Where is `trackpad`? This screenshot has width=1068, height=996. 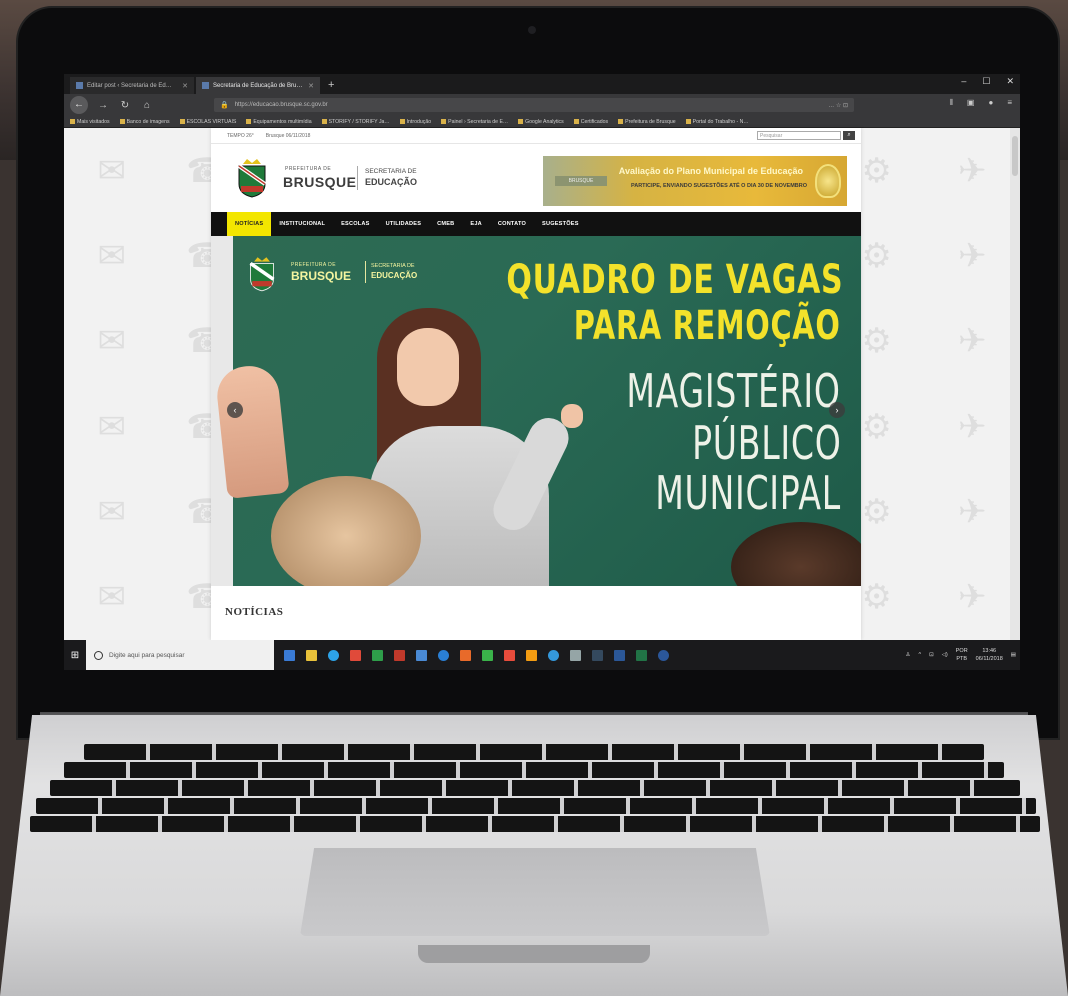
trackpad is located at coordinates (535, 892).